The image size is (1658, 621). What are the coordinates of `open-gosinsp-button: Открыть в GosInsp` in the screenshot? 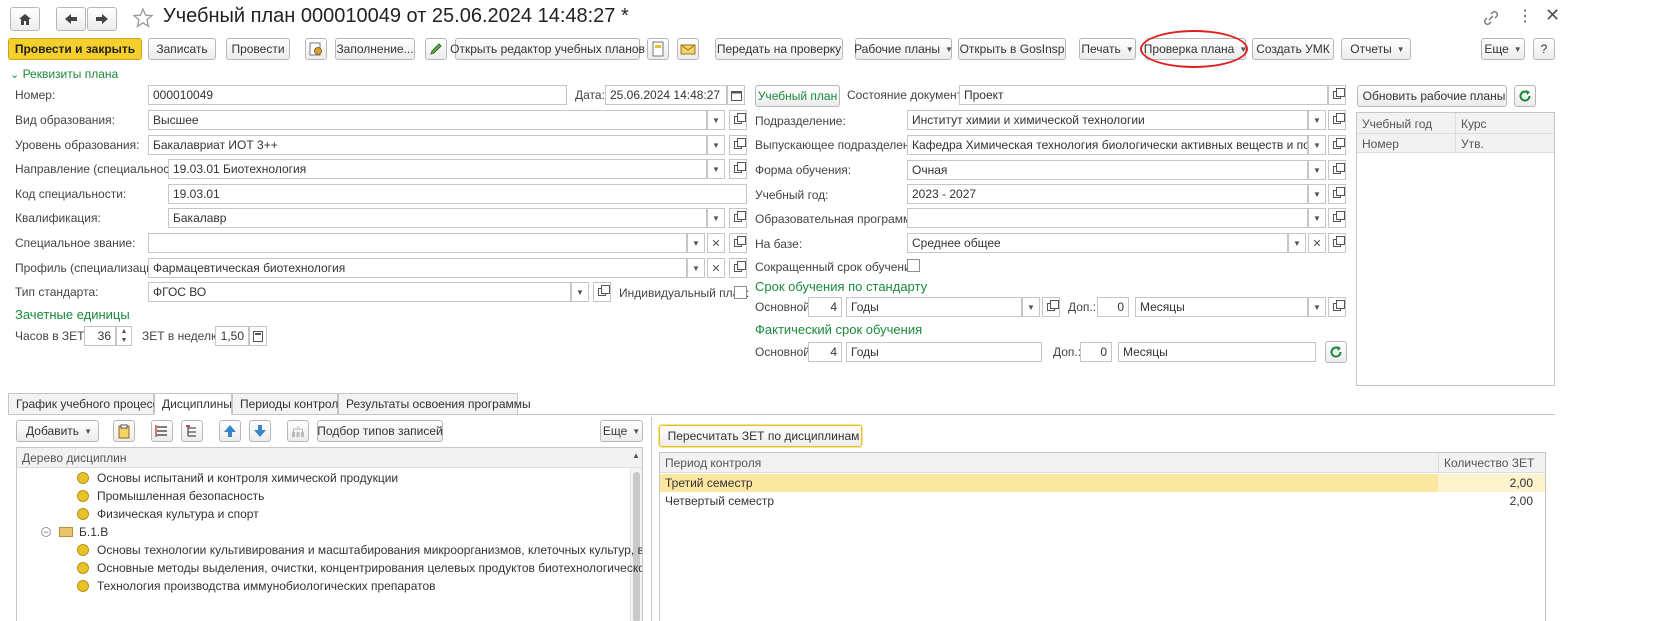 It's located at (1012, 49).